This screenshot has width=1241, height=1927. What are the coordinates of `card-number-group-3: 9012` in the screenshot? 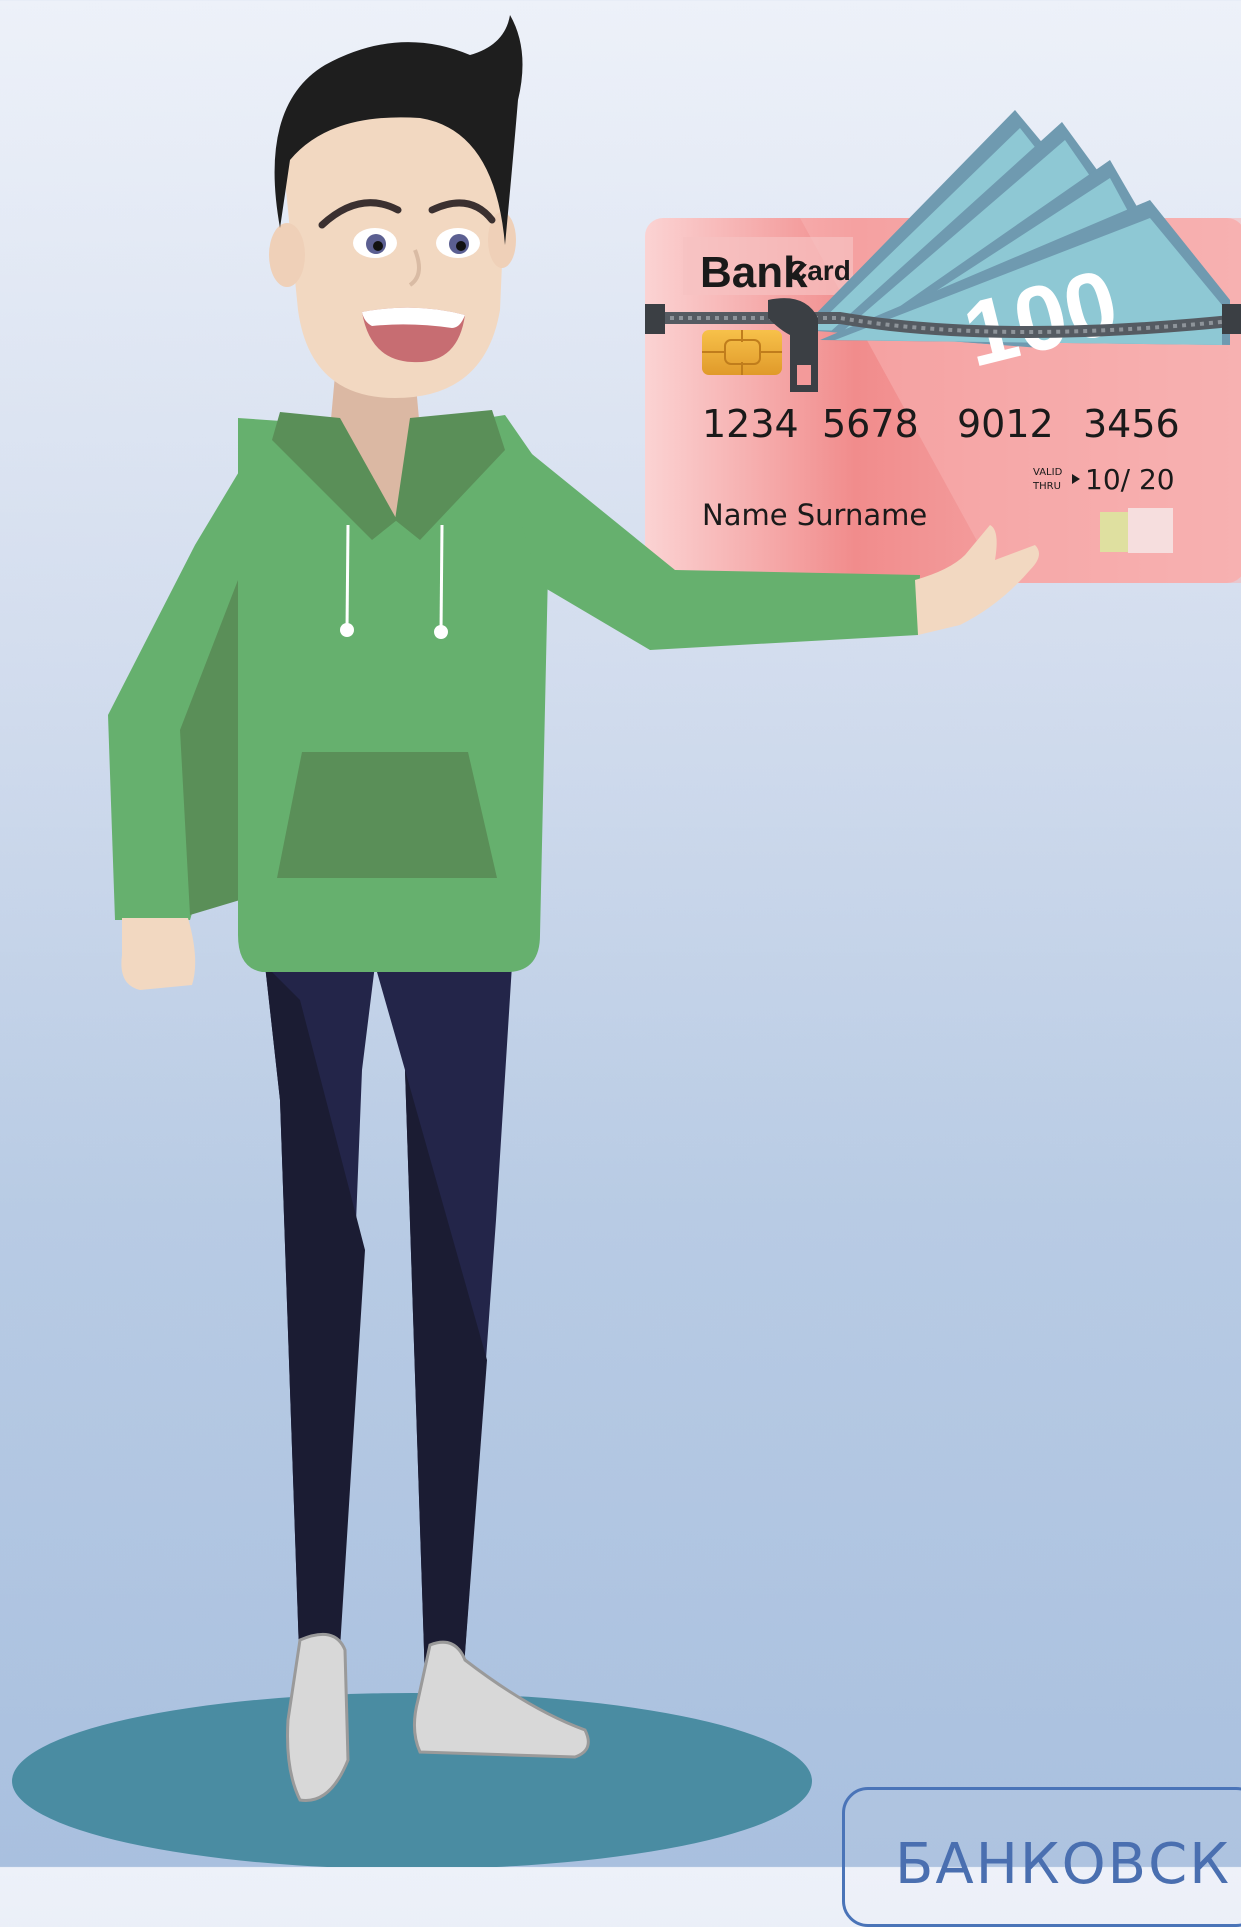 It's located at (1005, 424).